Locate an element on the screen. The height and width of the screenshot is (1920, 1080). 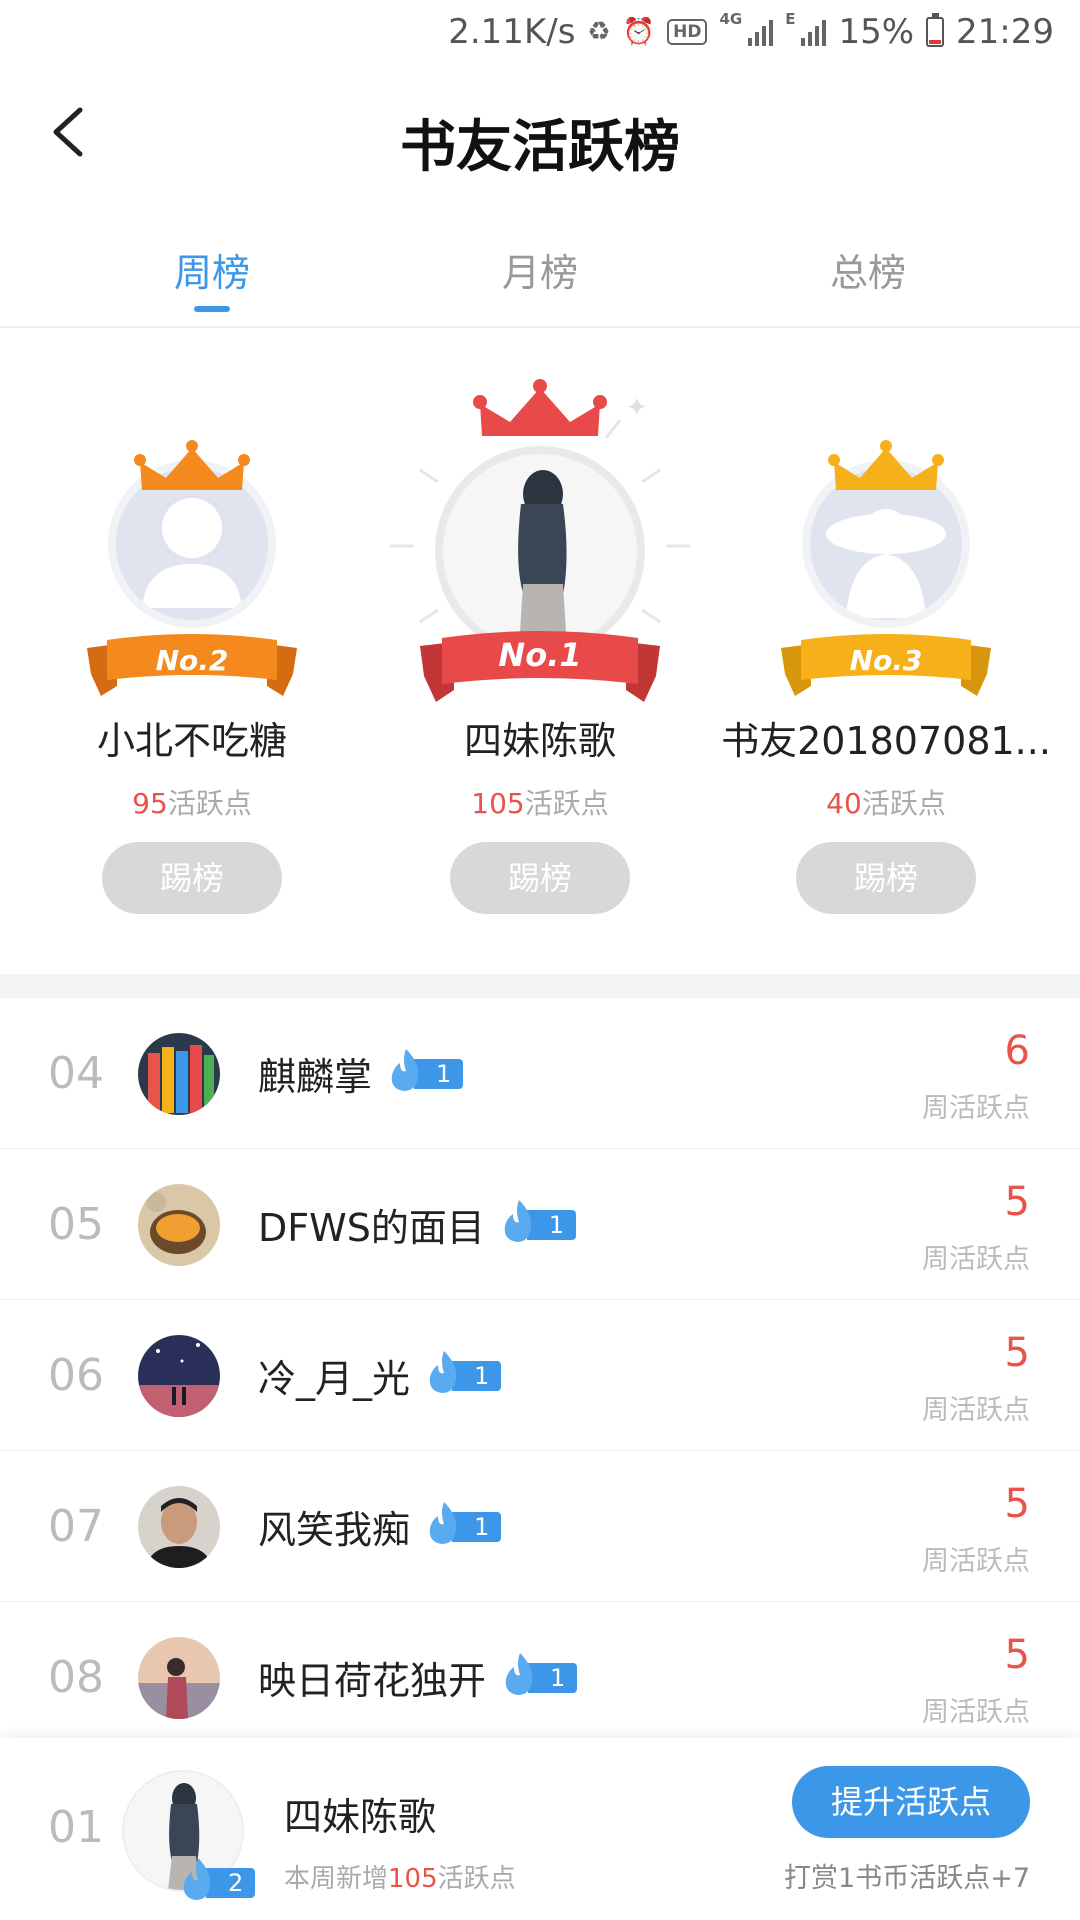
network-type-2: E is located at coordinates (790, 19).